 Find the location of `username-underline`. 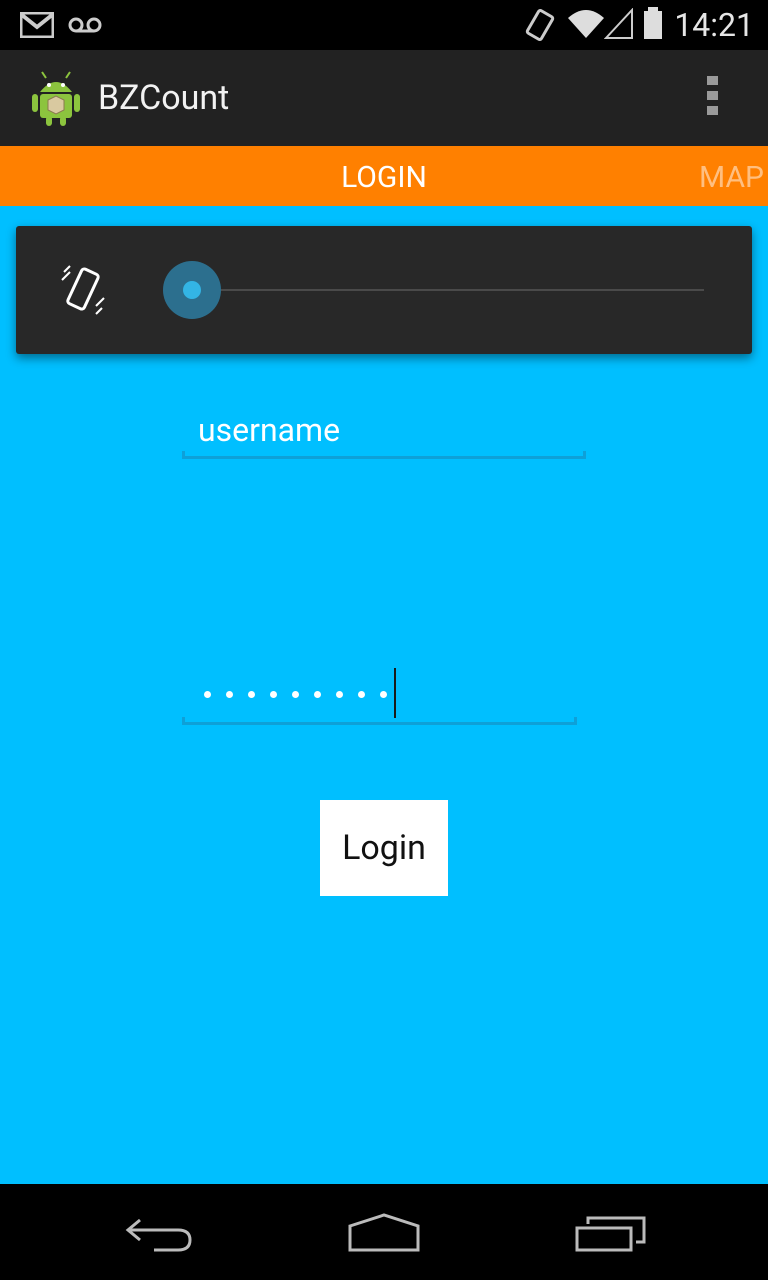

username-underline is located at coordinates (384, 455).